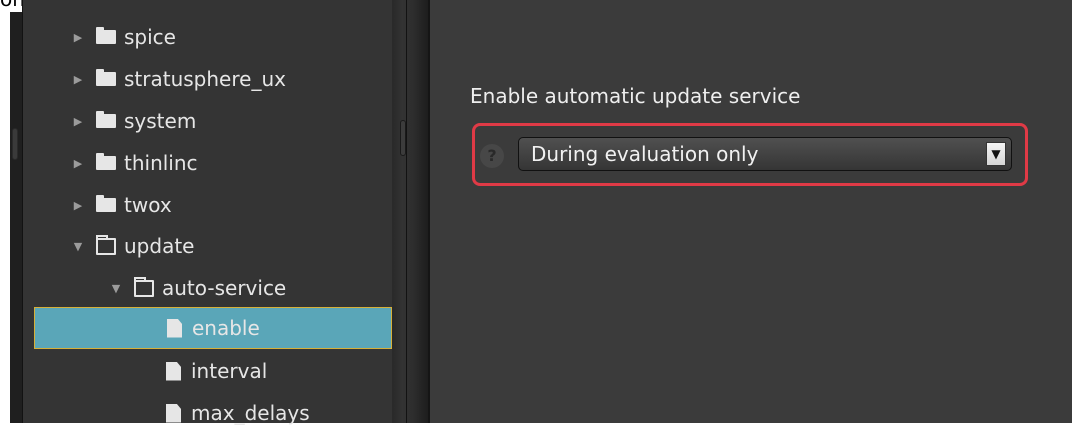 This screenshot has height=434, width=1072. What do you see at coordinates (150, 37) in the screenshot?
I see `tree-item-label: spice` at bounding box center [150, 37].